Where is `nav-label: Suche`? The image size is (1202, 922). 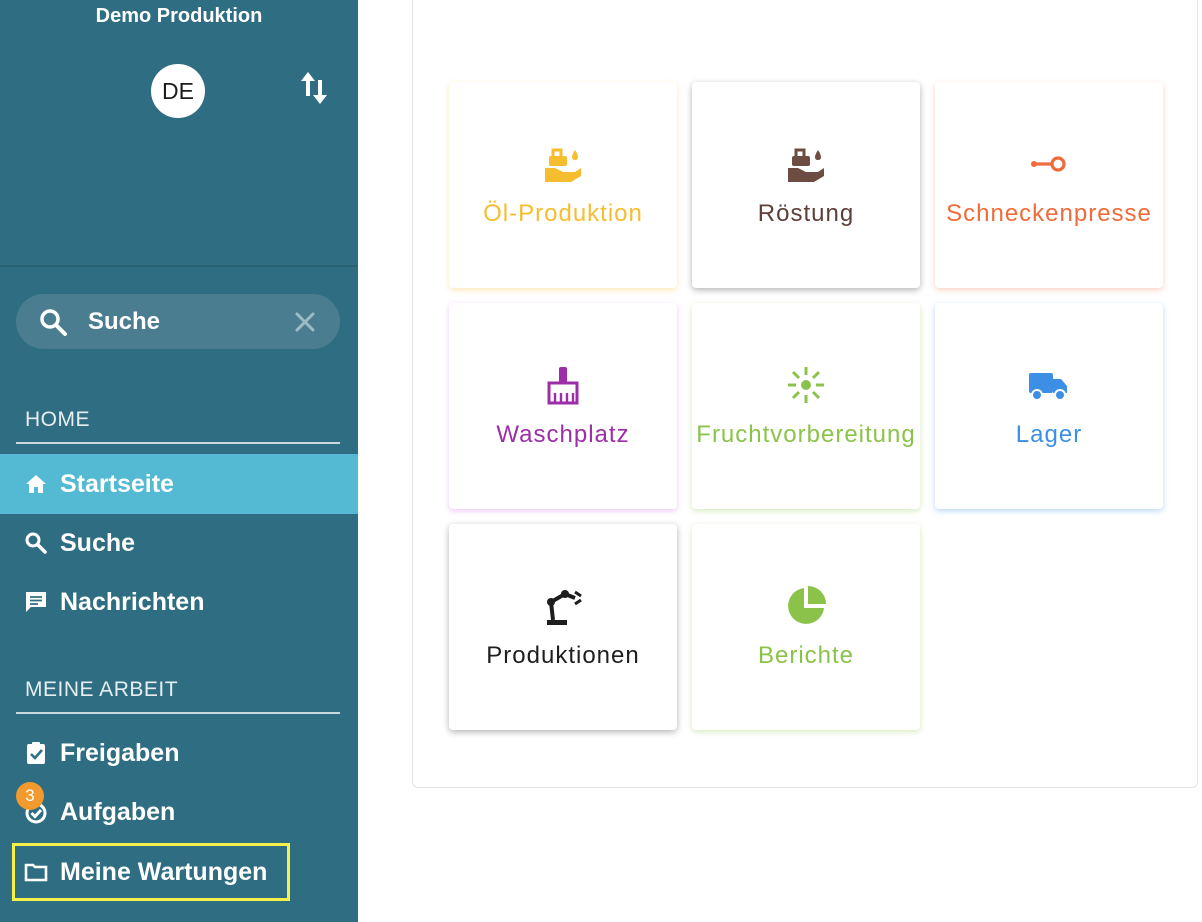 nav-label: Suche is located at coordinates (98, 542).